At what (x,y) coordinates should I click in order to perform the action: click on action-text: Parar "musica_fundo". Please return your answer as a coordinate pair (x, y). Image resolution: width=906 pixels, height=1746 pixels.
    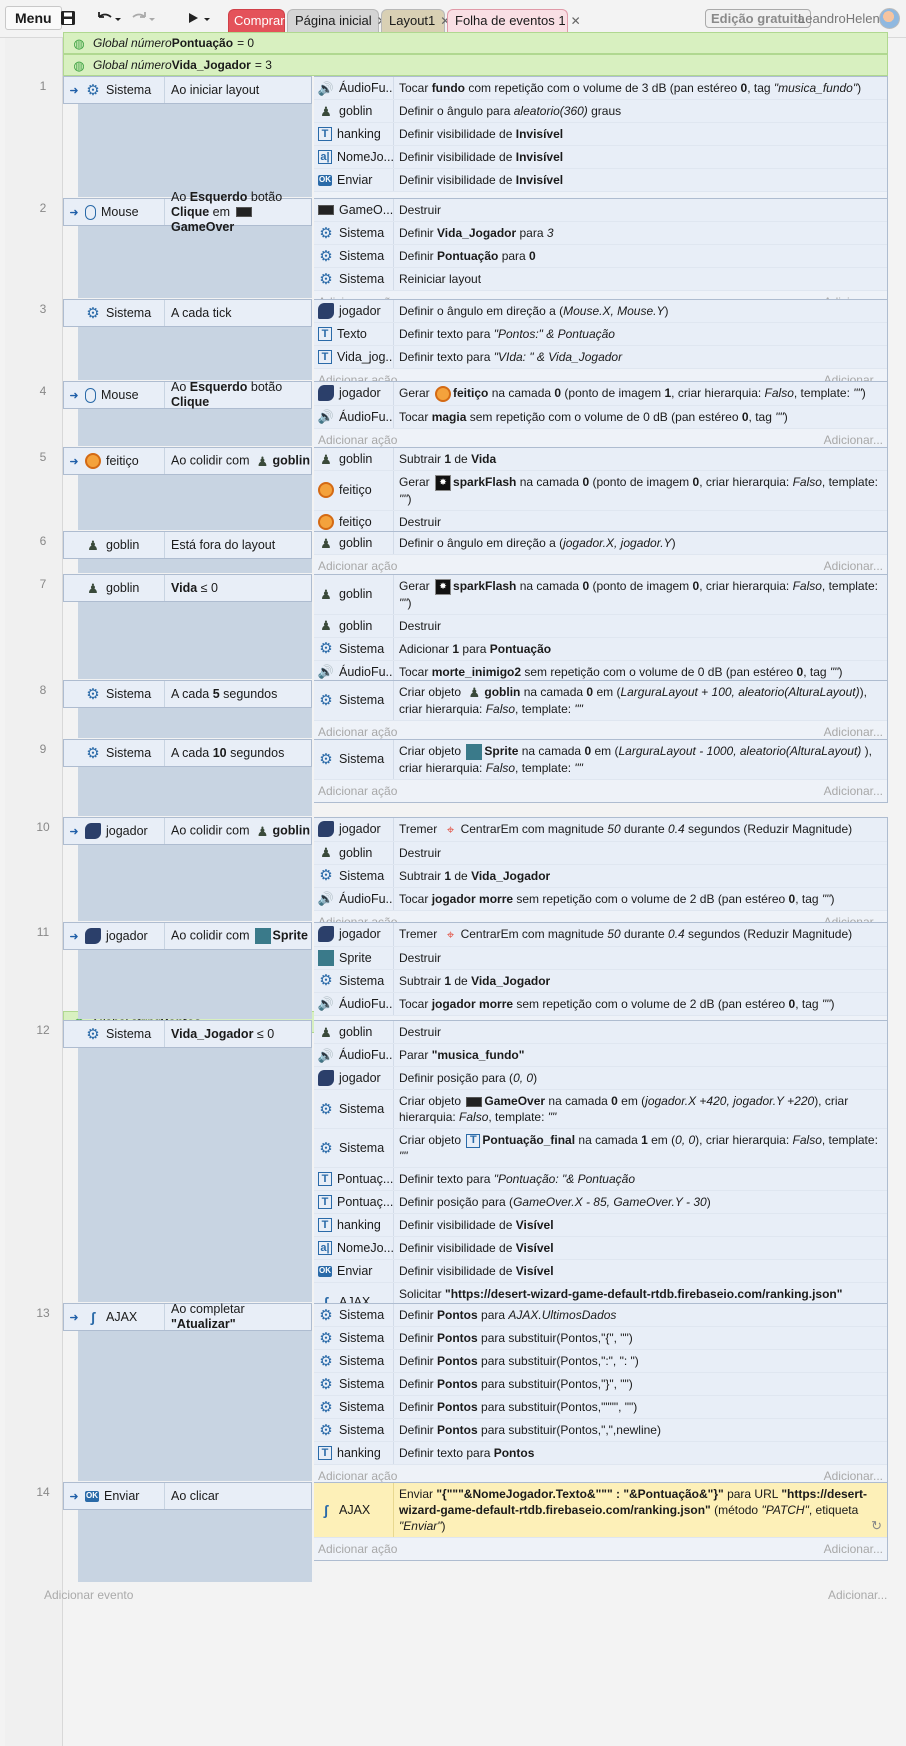
    Looking at the image, I should click on (640, 1055).